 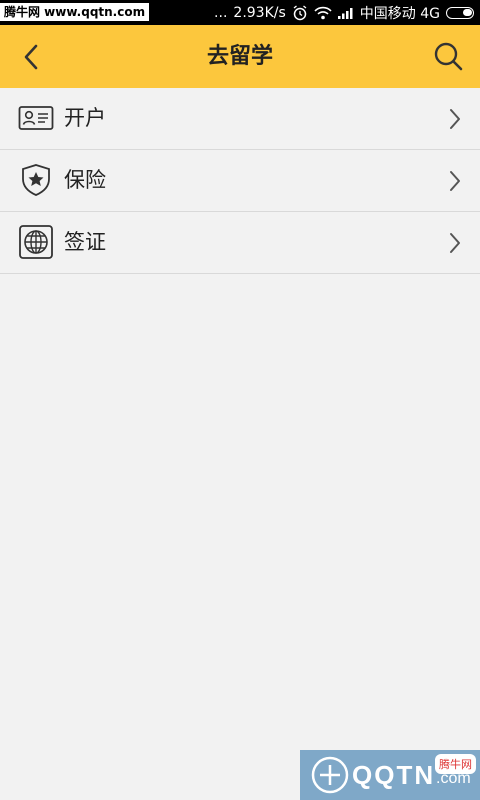 I want to click on search-icon, so click(x=448, y=56).